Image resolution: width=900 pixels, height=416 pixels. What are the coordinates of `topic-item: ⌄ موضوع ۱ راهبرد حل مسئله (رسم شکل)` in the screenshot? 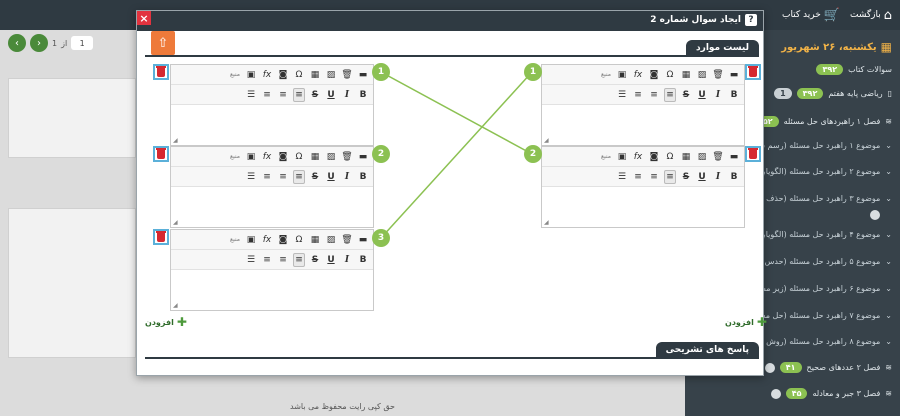 It's located at (818, 145).